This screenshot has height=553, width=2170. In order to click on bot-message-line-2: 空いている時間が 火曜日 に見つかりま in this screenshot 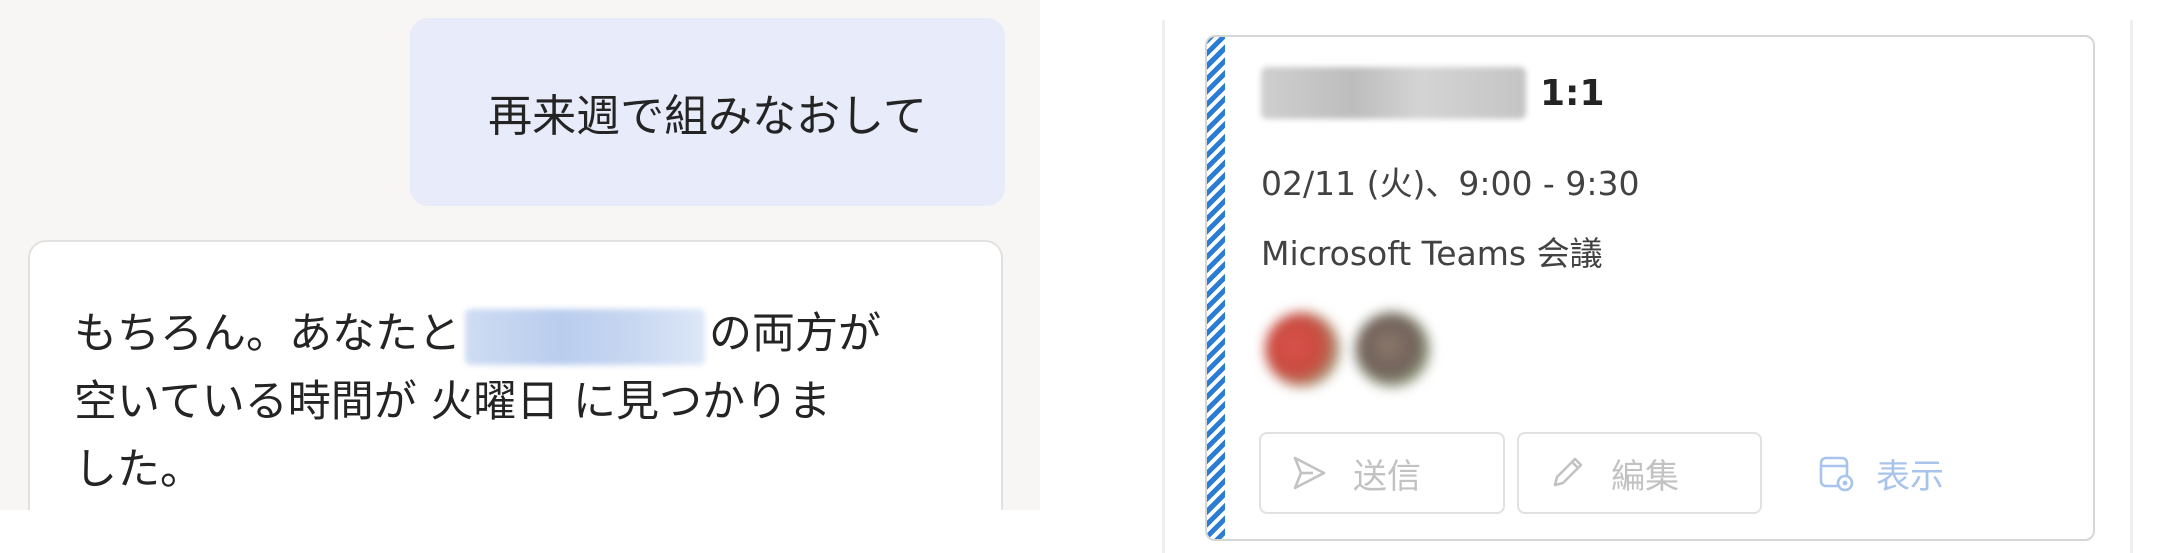, I will do `click(453, 402)`.